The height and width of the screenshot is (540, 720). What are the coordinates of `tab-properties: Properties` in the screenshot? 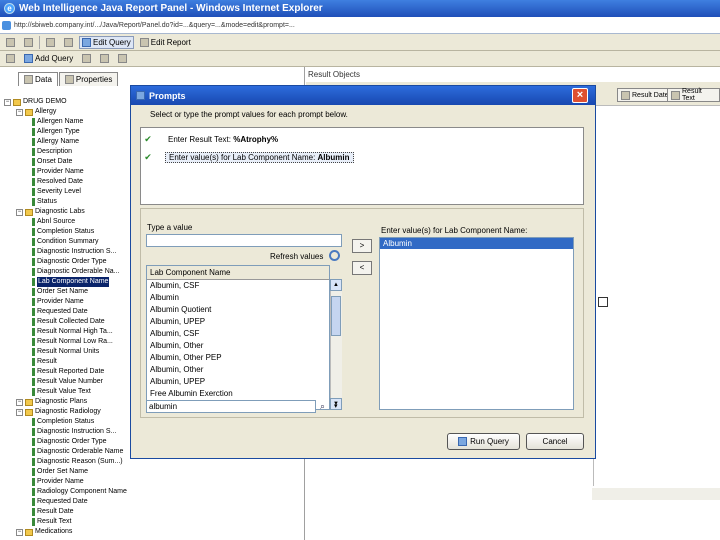 It's located at (88, 79).